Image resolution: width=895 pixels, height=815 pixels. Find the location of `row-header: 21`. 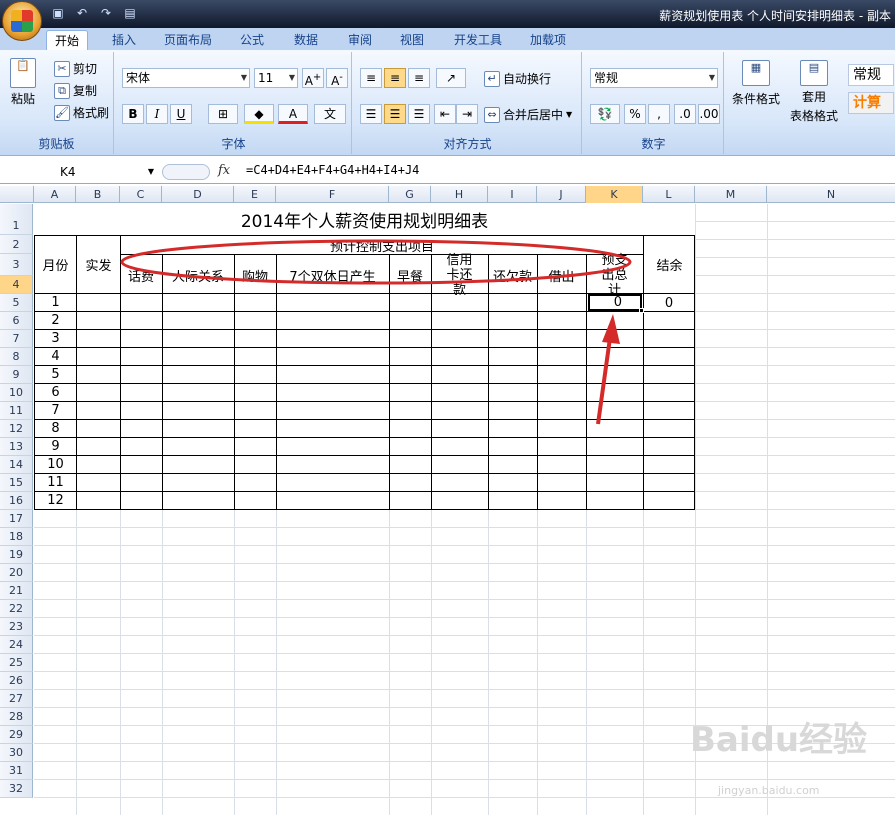

row-header: 21 is located at coordinates (16, 591).